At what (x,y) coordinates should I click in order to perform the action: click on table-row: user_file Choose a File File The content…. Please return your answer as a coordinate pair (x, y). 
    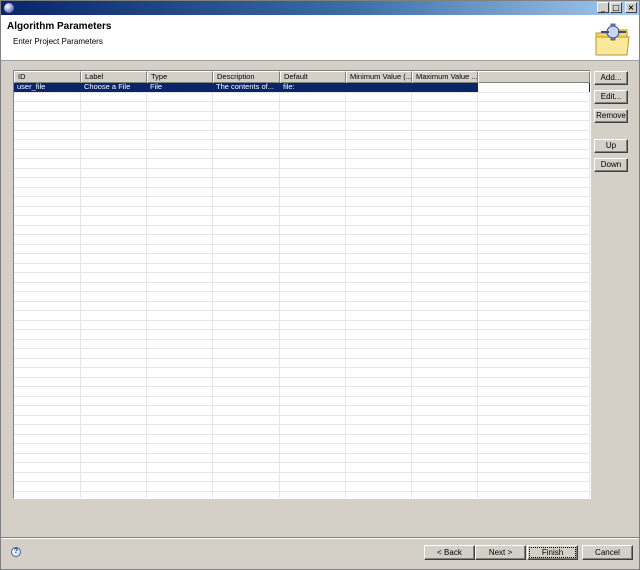
    Looking at the image, I should click on (302, 88).